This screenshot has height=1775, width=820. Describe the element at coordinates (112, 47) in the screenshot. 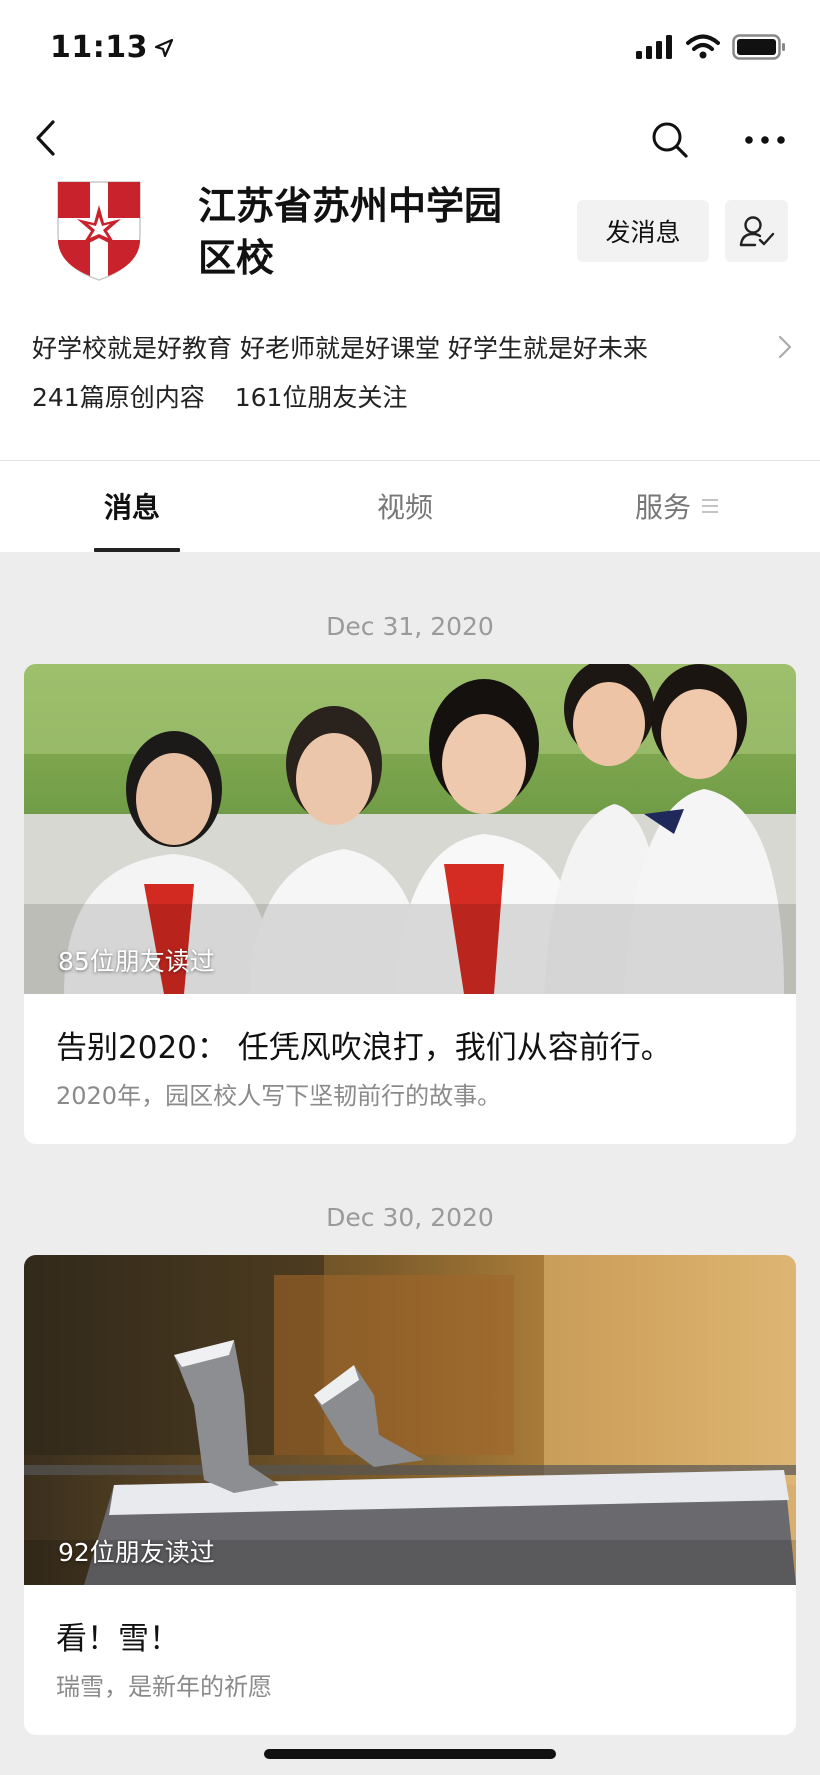

I see `status-time: 11:13` at that location.